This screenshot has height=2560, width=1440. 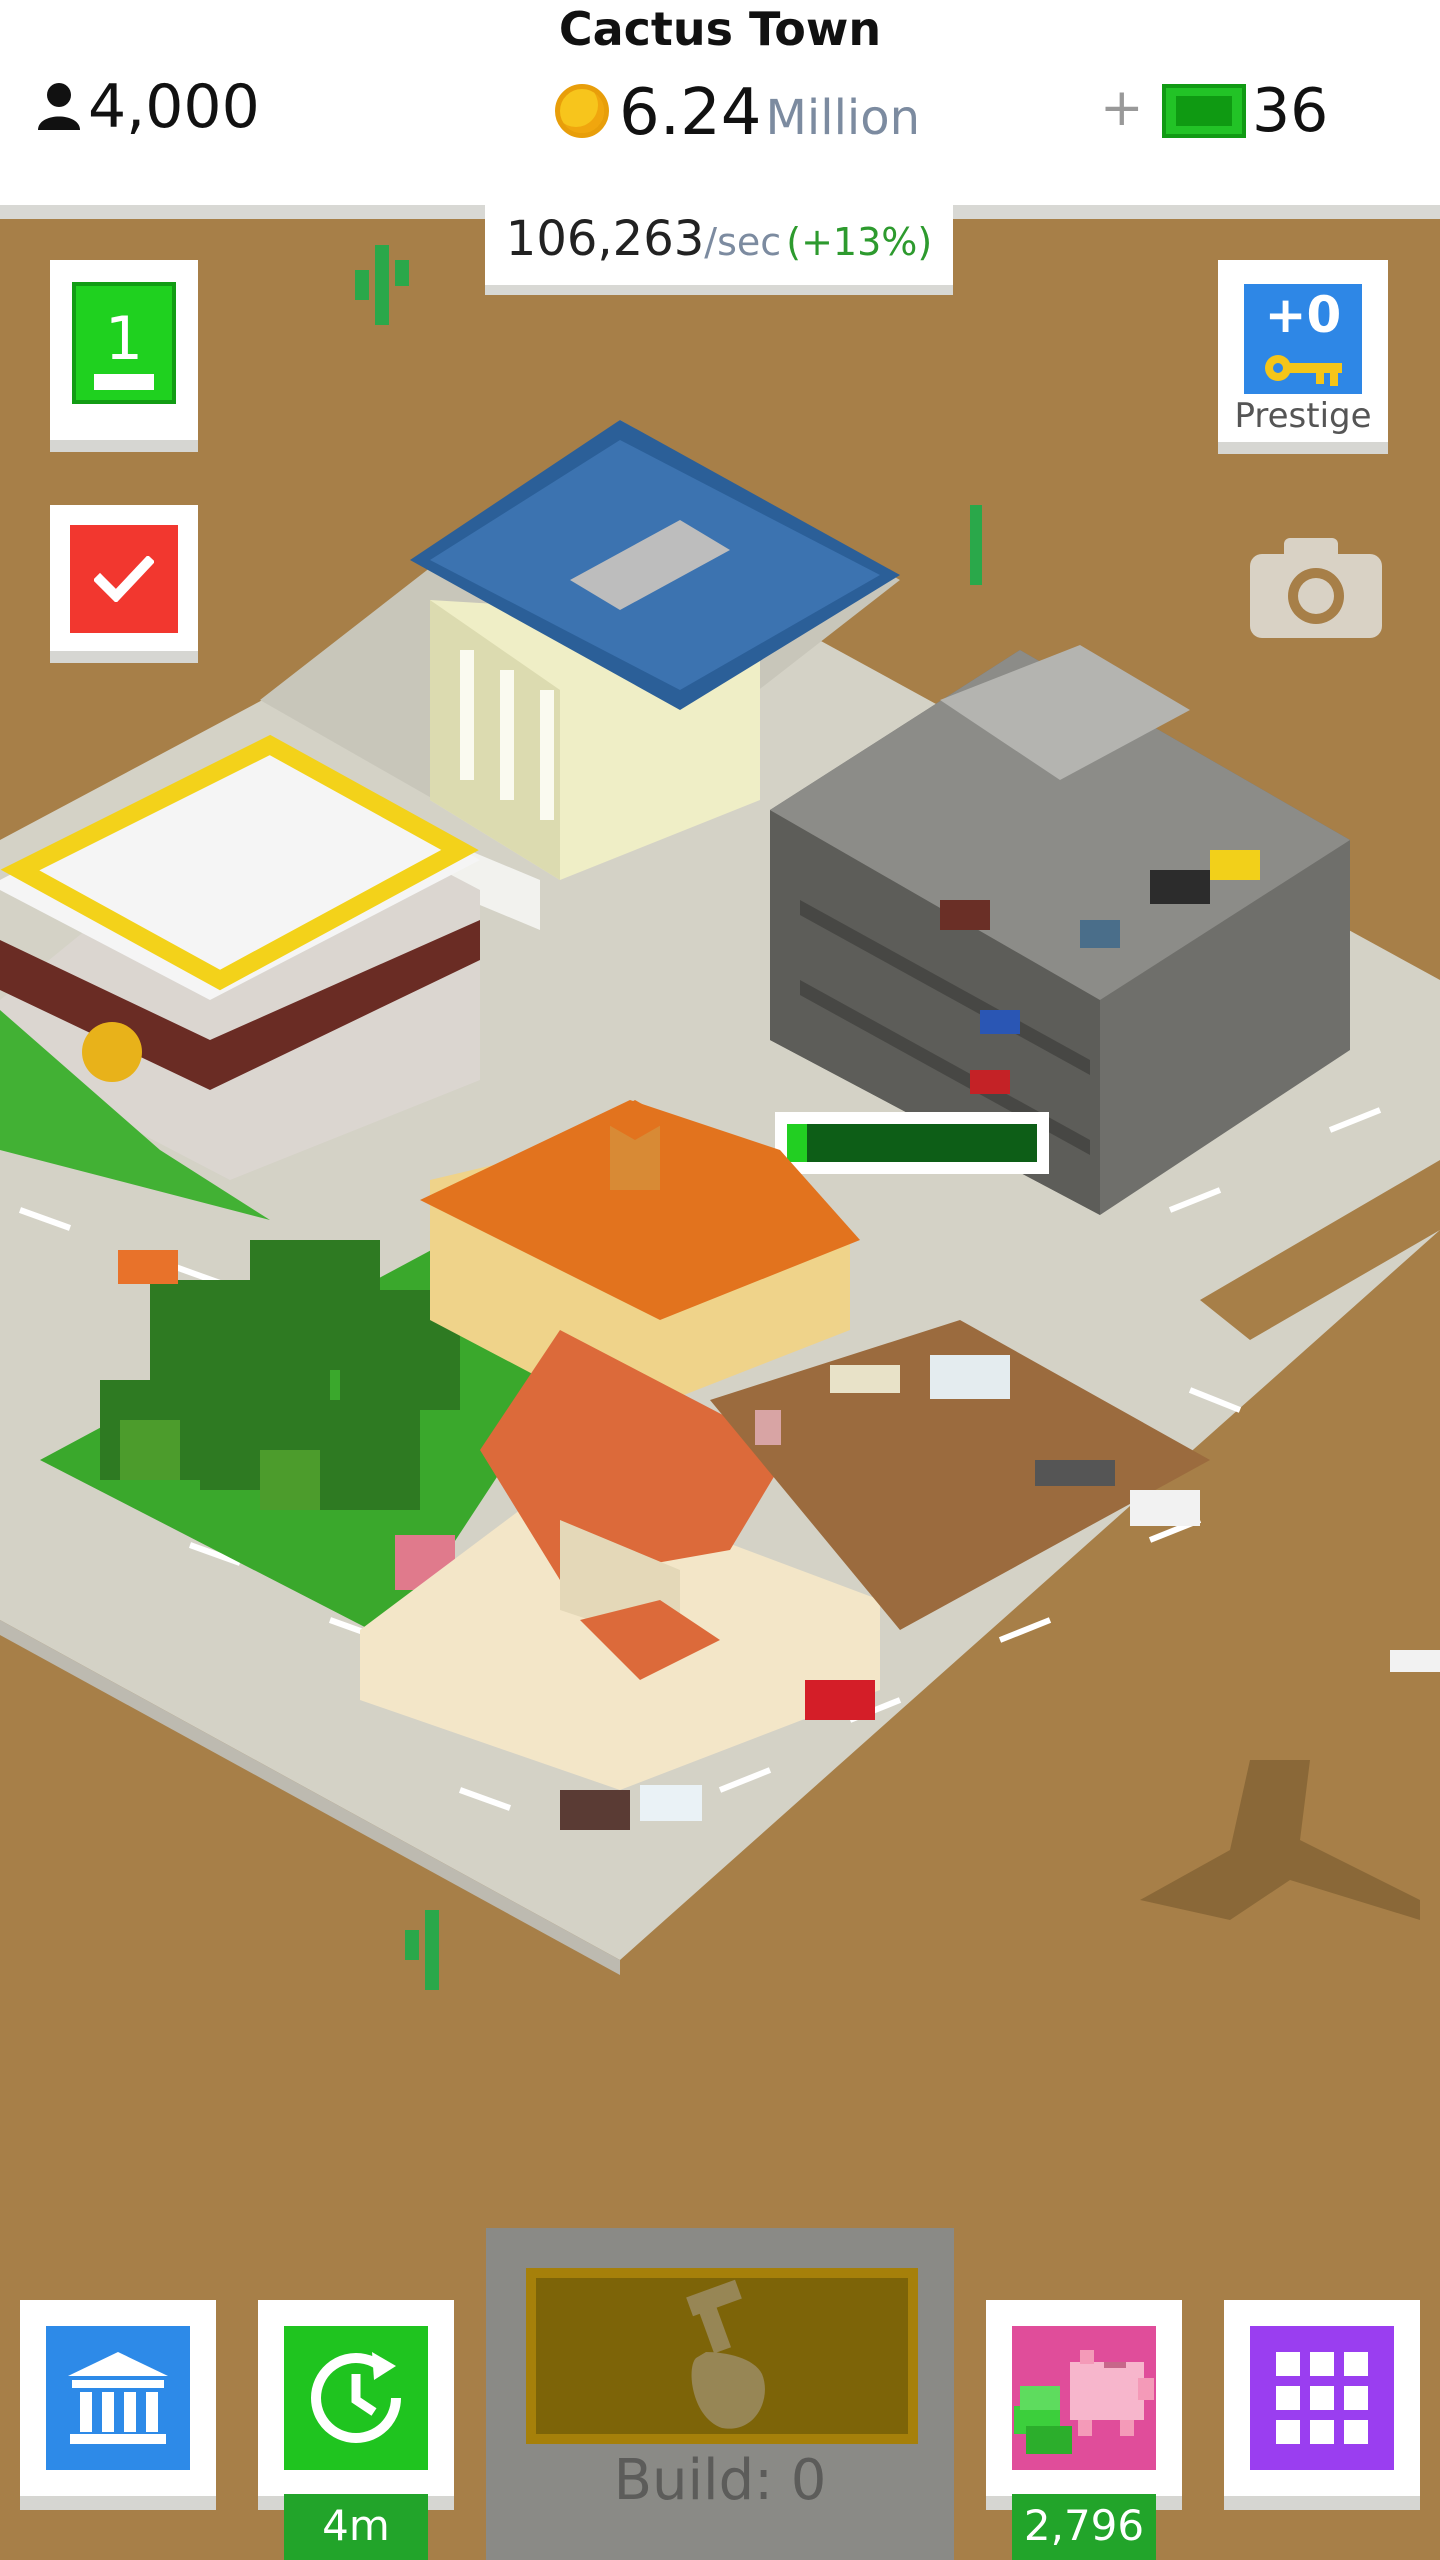 I want to click on money-unit: Million, so click(x=843, y=118).